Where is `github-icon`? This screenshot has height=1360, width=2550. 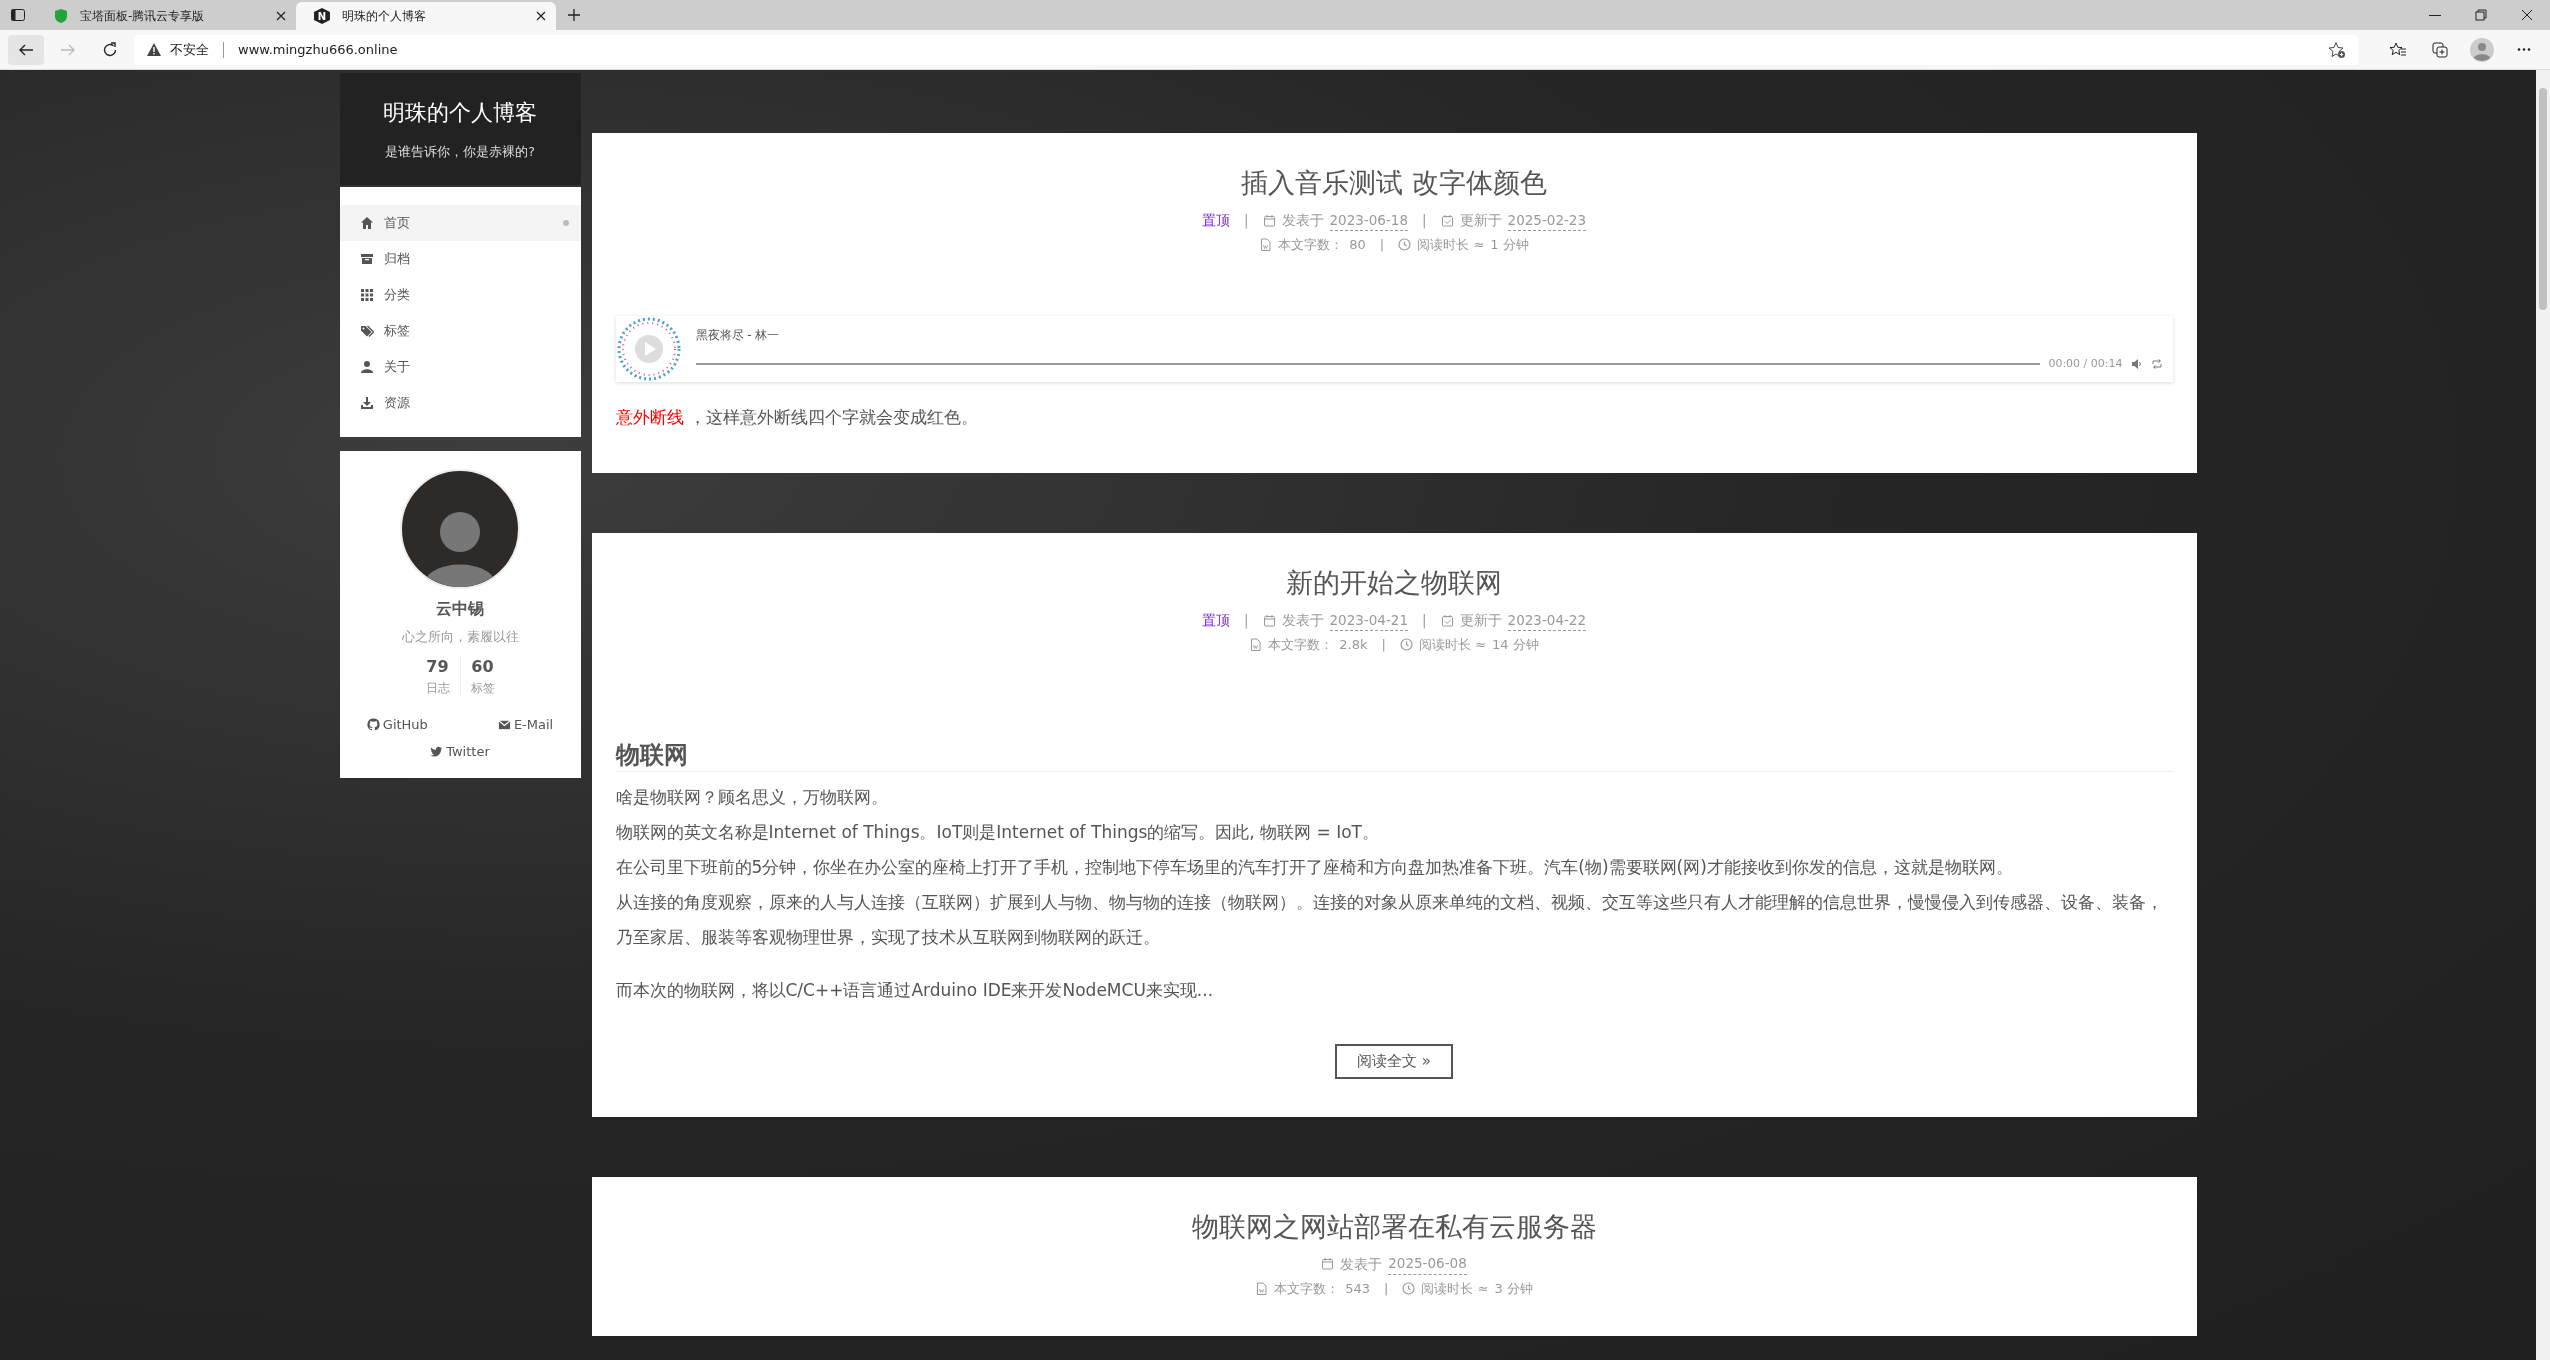
github-icon is located at coordinates (373, 724).